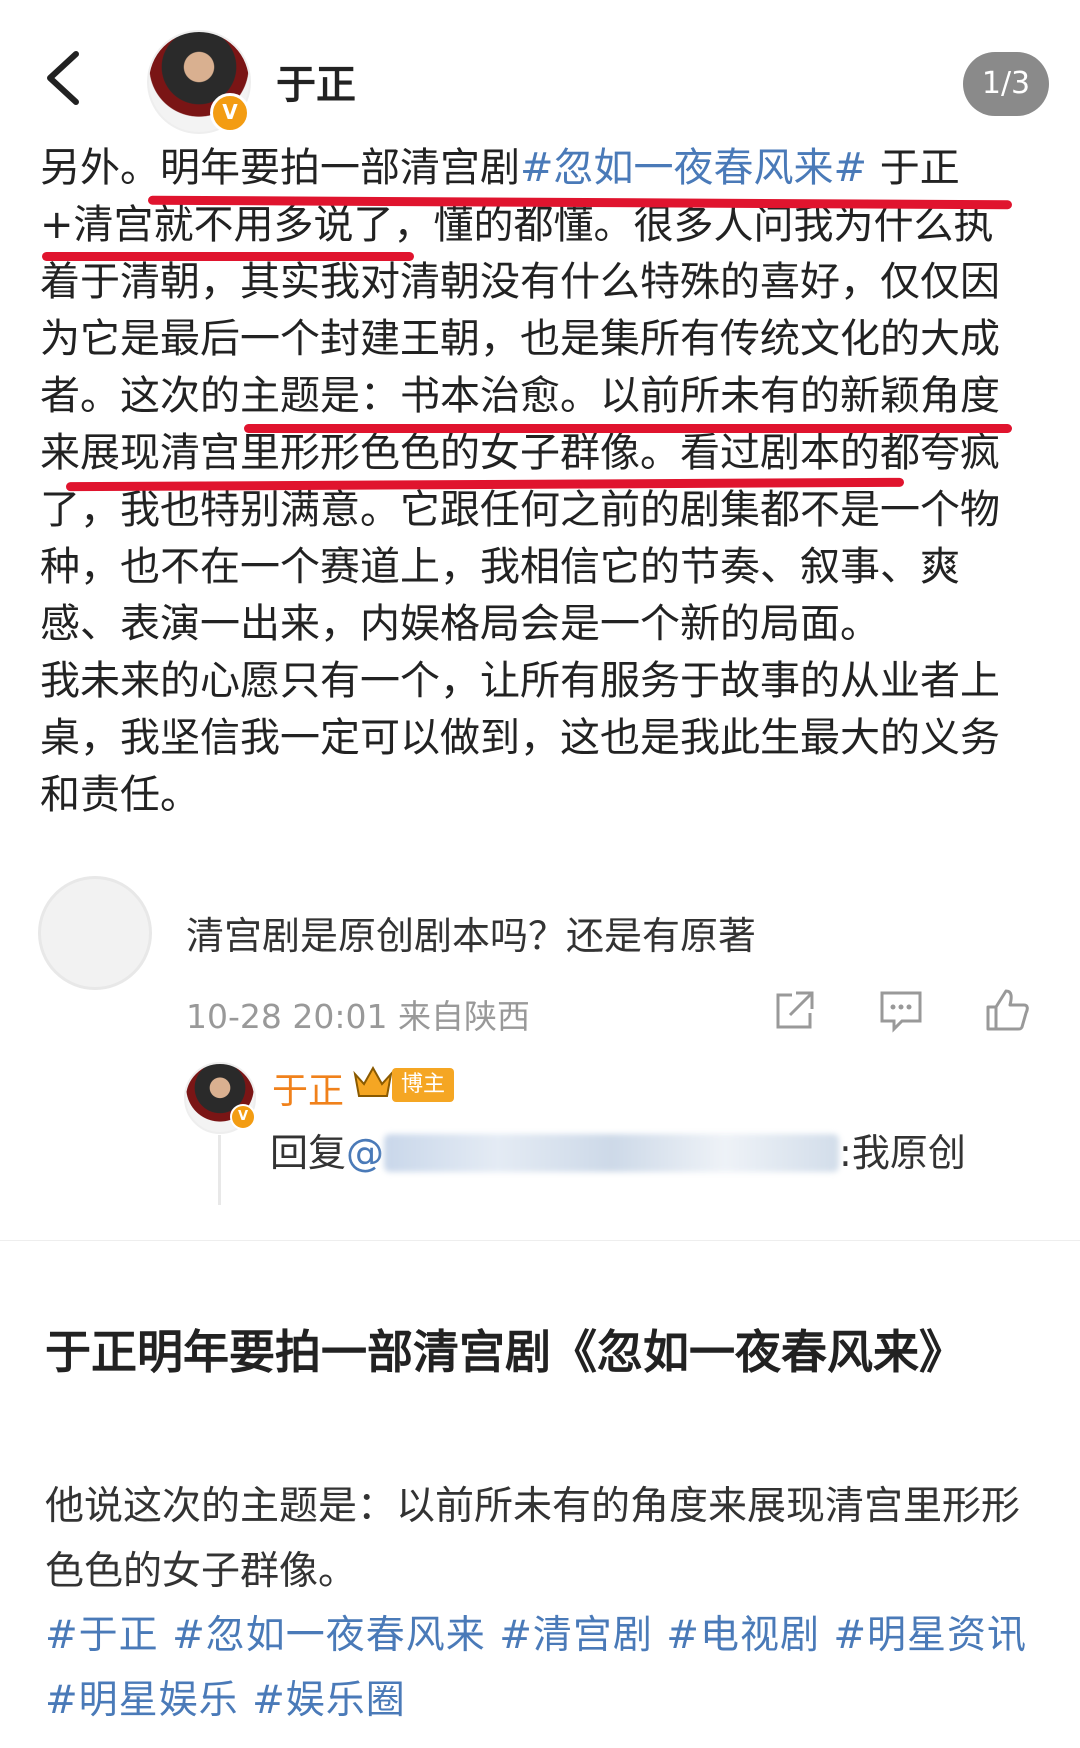 The width and height of the screenshot is (1080, 1748). Describe the element at coordinates (308, 1153) in the screenshot. I see `reply-prefix: 回复` at that location.